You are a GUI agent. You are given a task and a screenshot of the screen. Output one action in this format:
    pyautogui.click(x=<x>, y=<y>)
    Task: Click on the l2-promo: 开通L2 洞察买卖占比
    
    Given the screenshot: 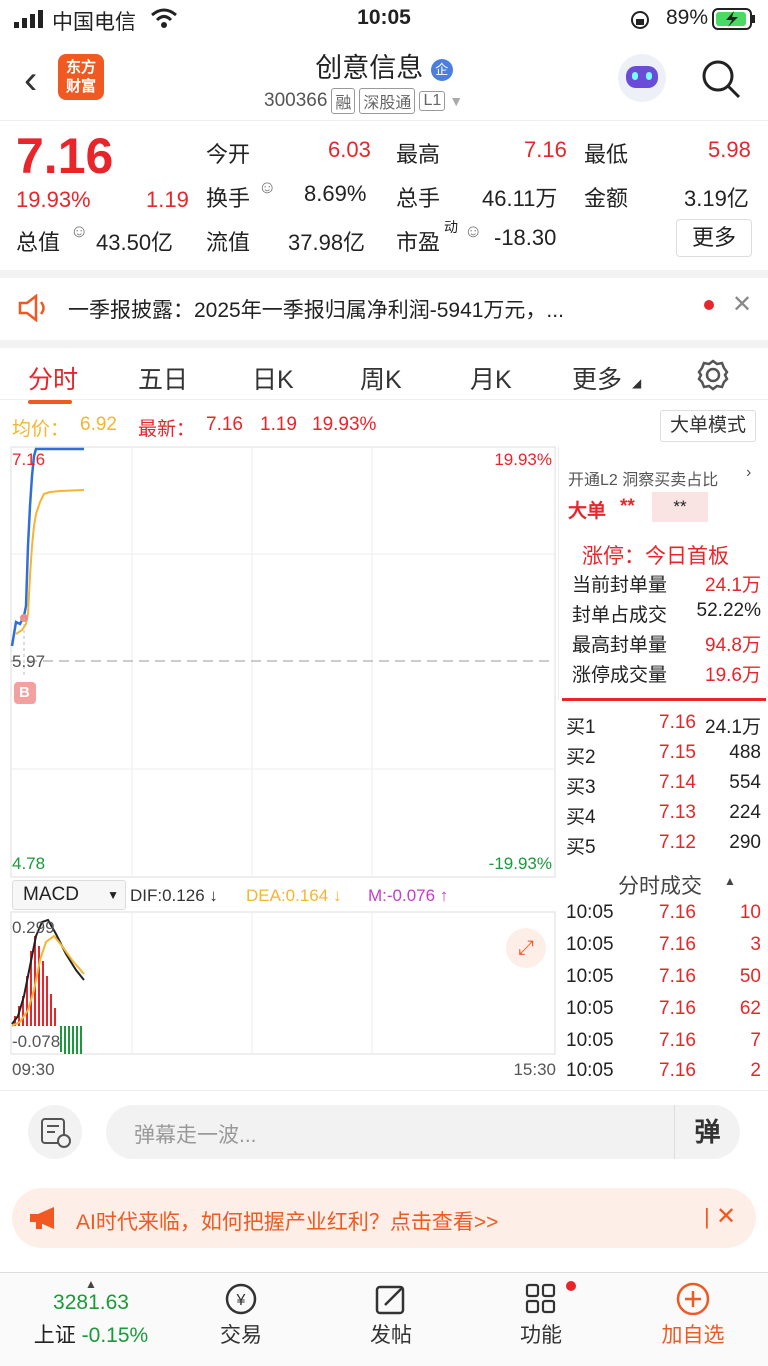 What is the action you would take?
    pyautogui.click(x=643, y=478)
    